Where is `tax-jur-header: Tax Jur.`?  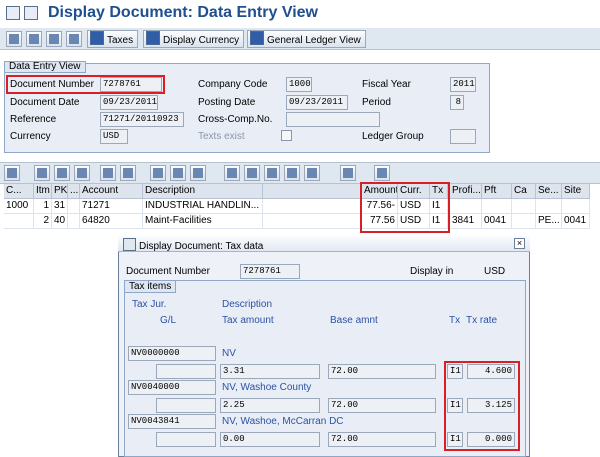 tax-jur-header: Tax Jur. is located at coordinates (149, 304).